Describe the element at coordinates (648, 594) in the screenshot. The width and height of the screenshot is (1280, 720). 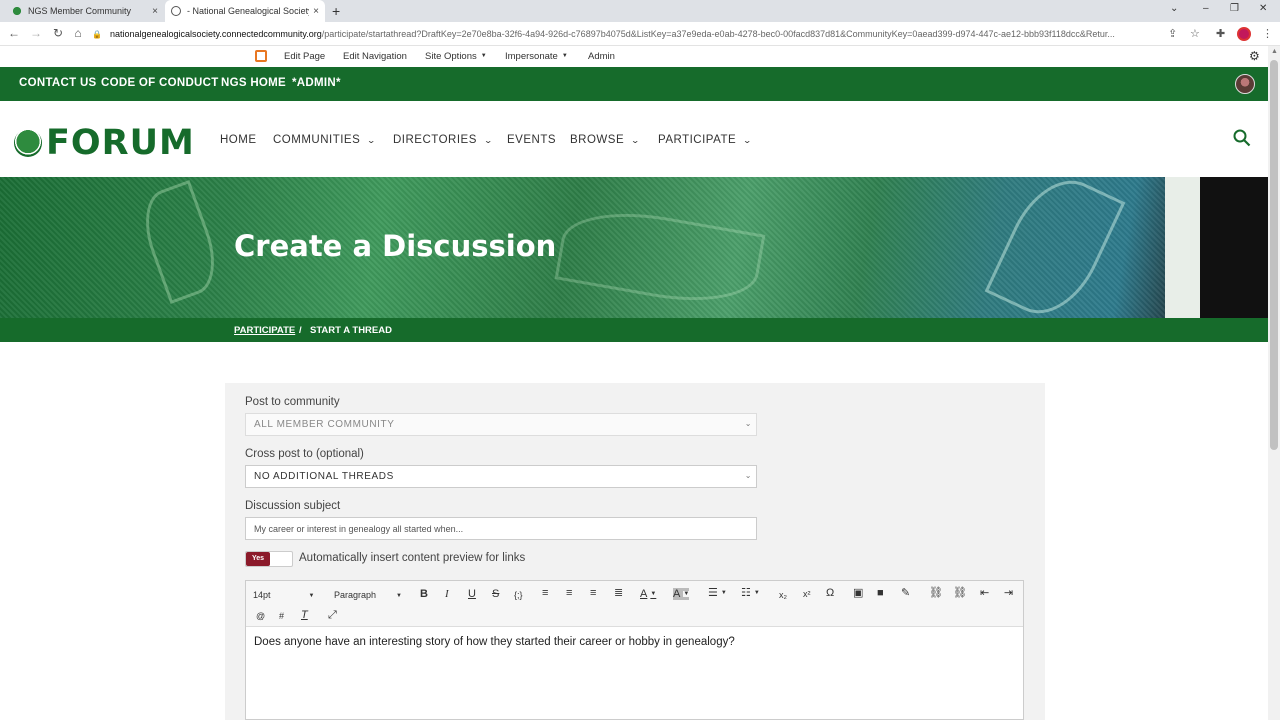
I see `text-color-icon: A ▼` at that location.